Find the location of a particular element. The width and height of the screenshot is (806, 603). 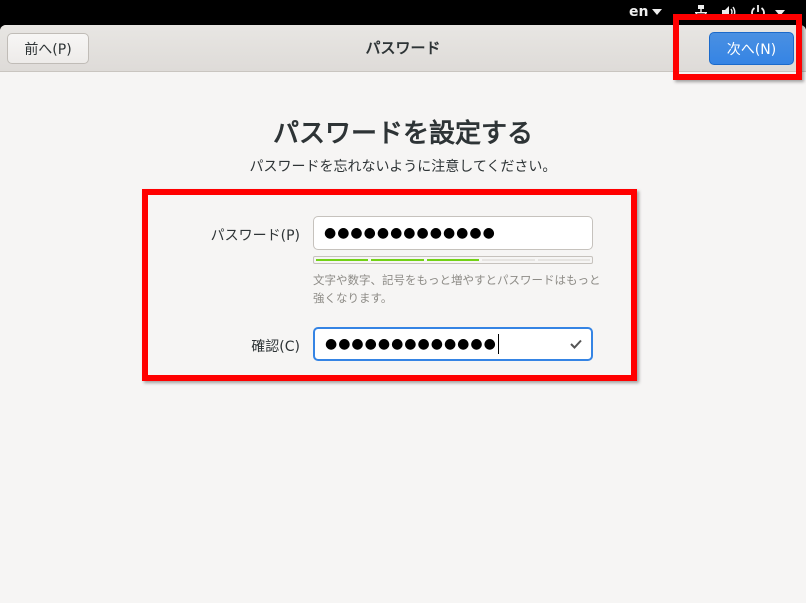

page-title: パスワードを設定する is located at coordinates (402, 134).